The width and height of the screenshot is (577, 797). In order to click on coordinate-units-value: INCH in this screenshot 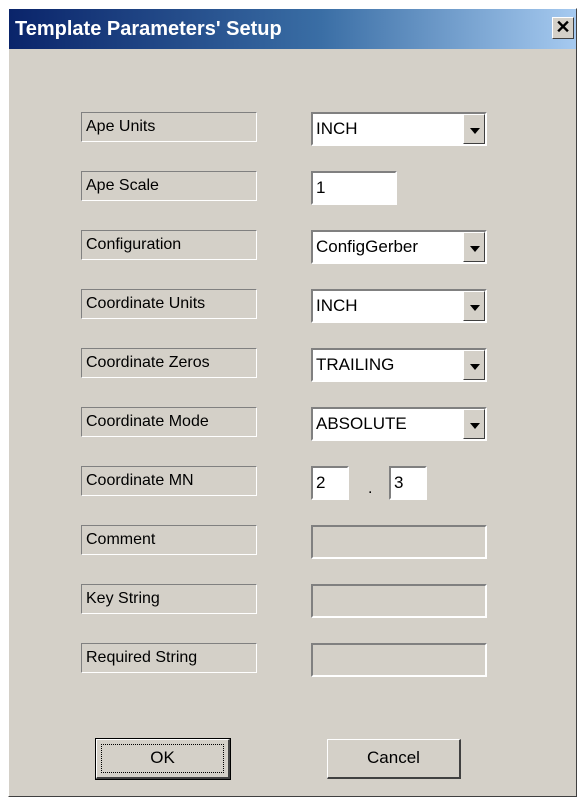, I will do `click(337, 305)`.